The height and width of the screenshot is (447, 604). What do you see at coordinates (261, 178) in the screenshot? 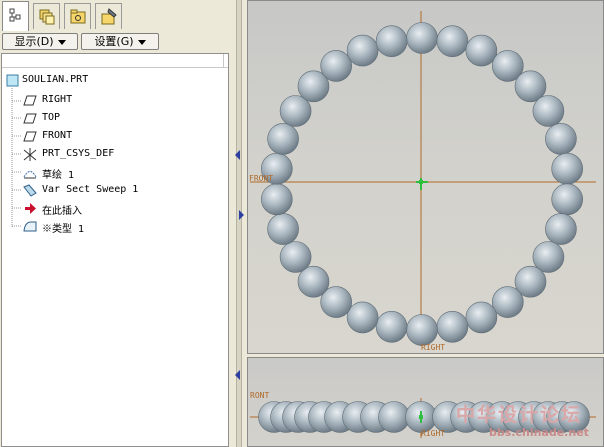
I see `datum-front-label: FRONT` at bounding box center [261, 178].